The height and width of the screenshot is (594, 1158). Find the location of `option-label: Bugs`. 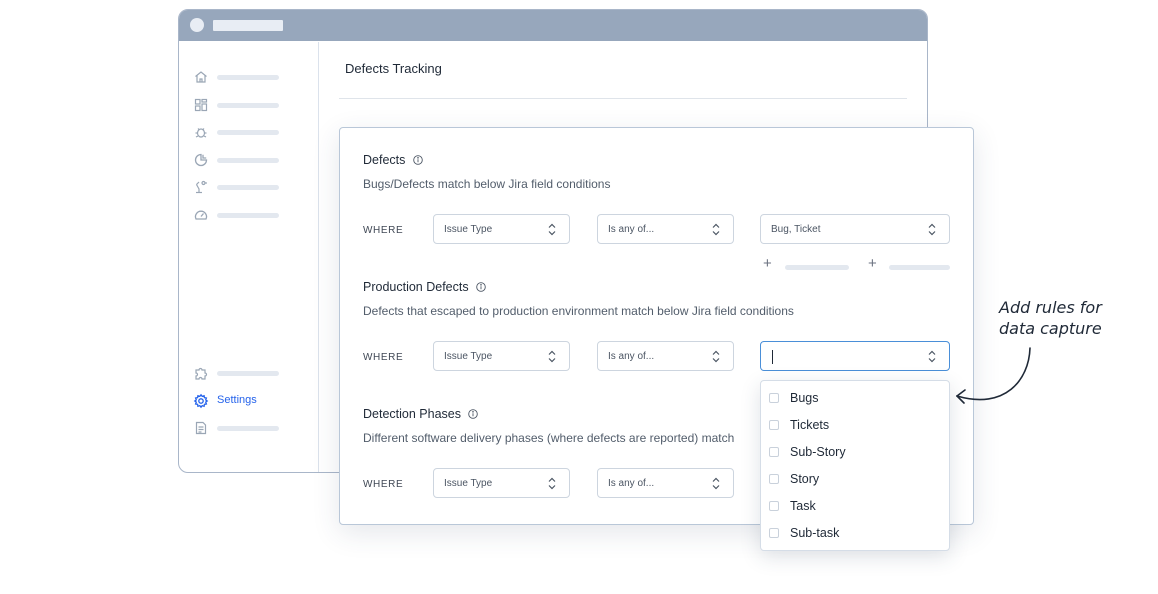

option-label: Bugs is located at coordinates (804, 398).